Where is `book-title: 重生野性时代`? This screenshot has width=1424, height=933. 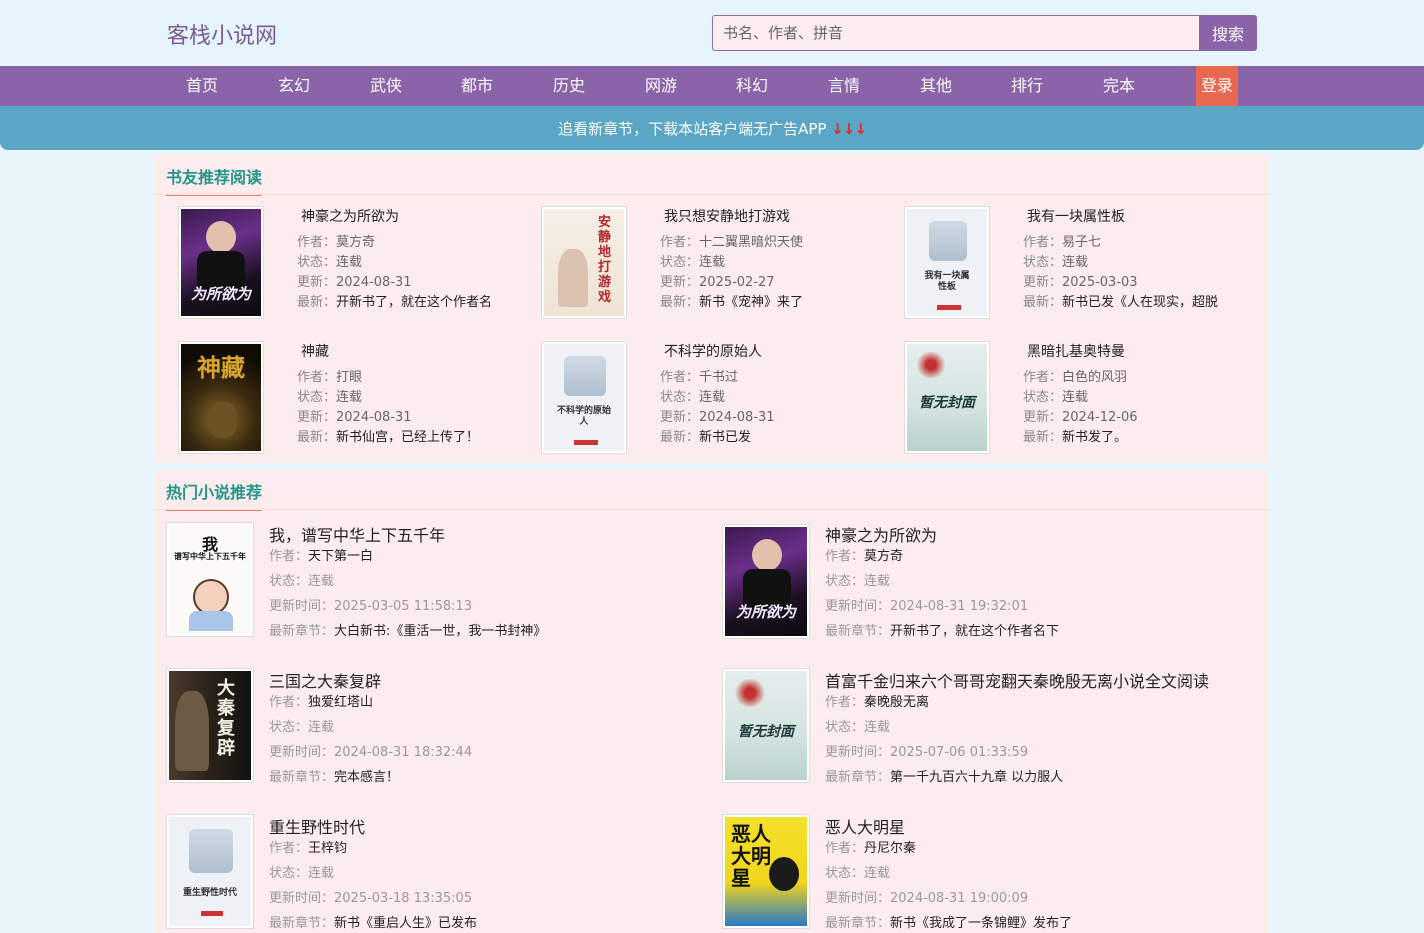
book-title: 重生野性时代 is located at coordinates (317, 826).